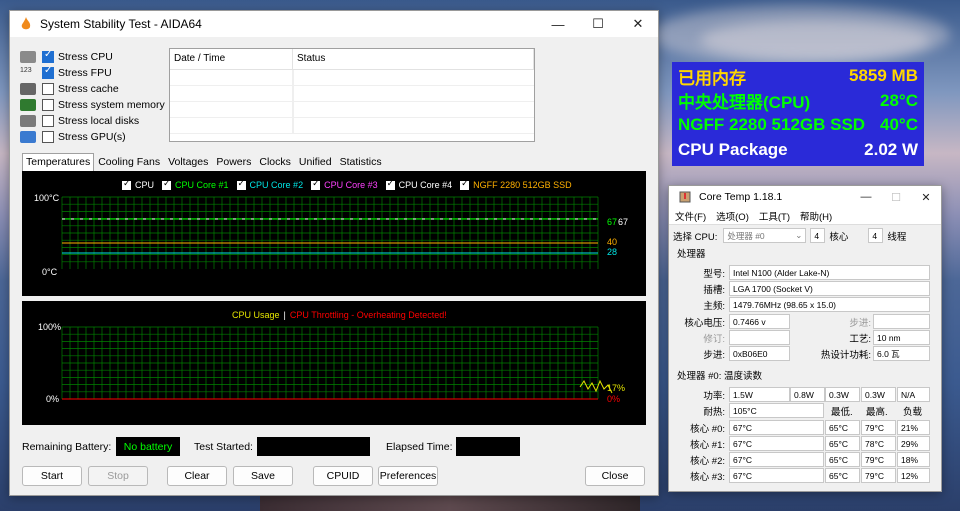  What do you see at coordinates (231, 59) in the screenshot?
I see `col-date-time: Date / Time` at bounding box center [231, 59].